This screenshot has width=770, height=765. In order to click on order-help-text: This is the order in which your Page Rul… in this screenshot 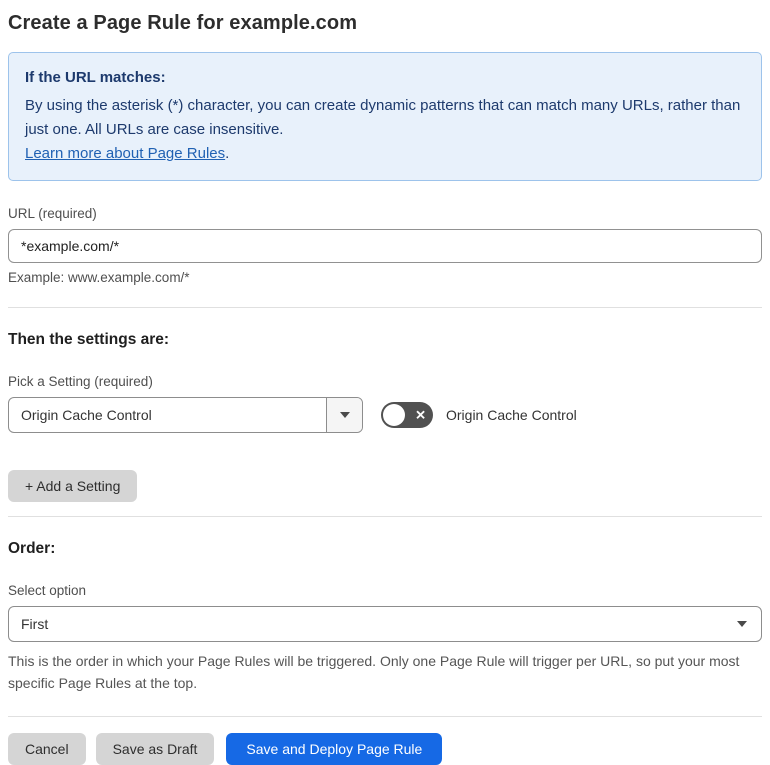, I will do `click(374, 672)`.